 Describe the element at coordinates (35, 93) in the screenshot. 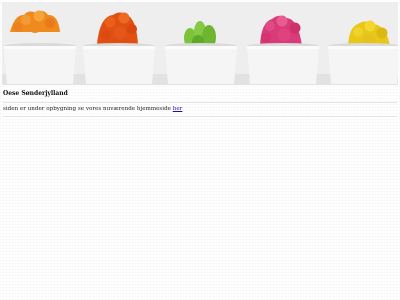

I see `site-title: Oese Sønderjylland` at that location.